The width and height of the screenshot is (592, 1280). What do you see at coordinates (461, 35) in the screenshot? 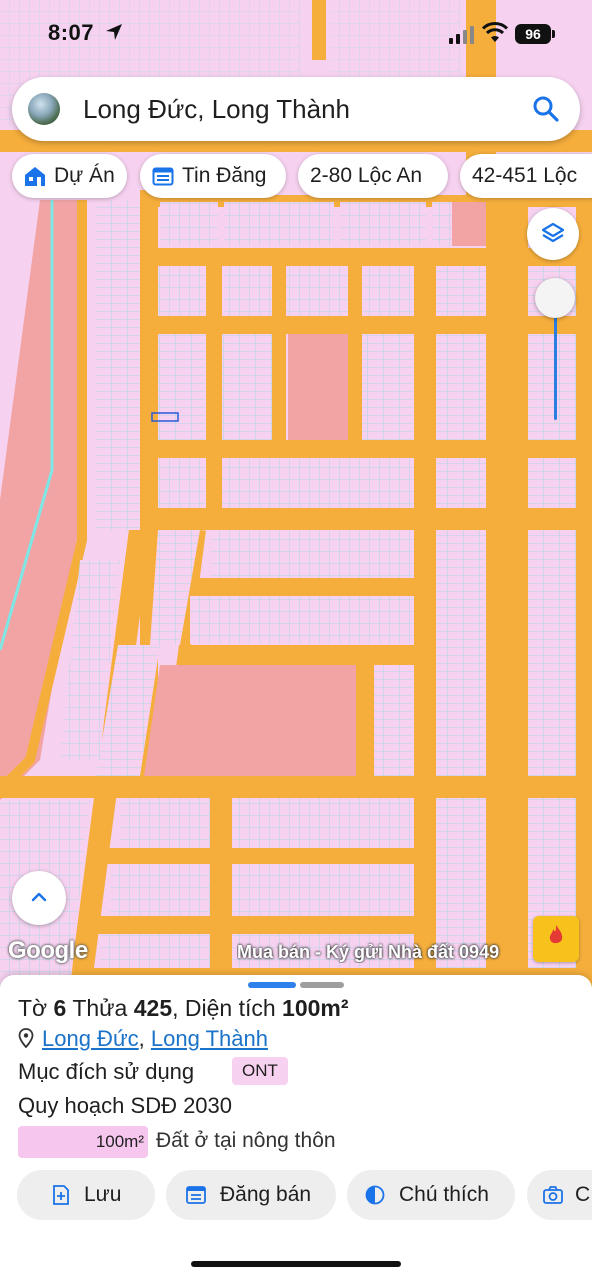
I see `cellular-signal-icon` at bounding box center [461, 35].